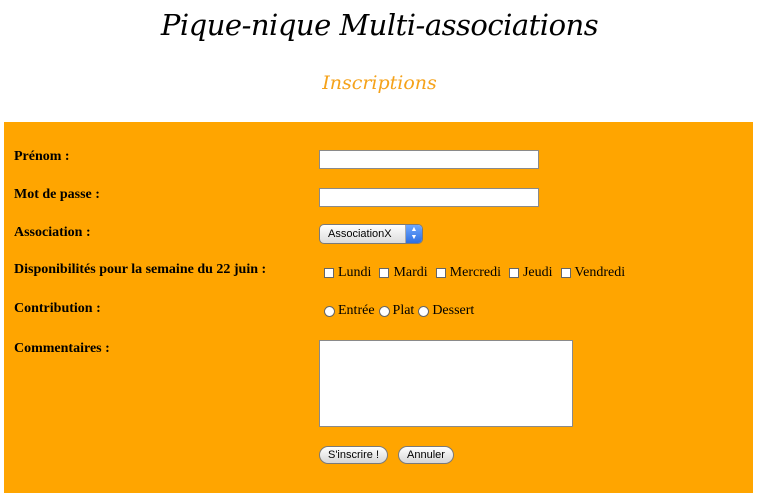 This screenshot has width=759, height=498. What do you see at coordinates (62, 348) in the screenshot?
I see `commentaires-label: Commentaires :` at bounding box center [62, 348].